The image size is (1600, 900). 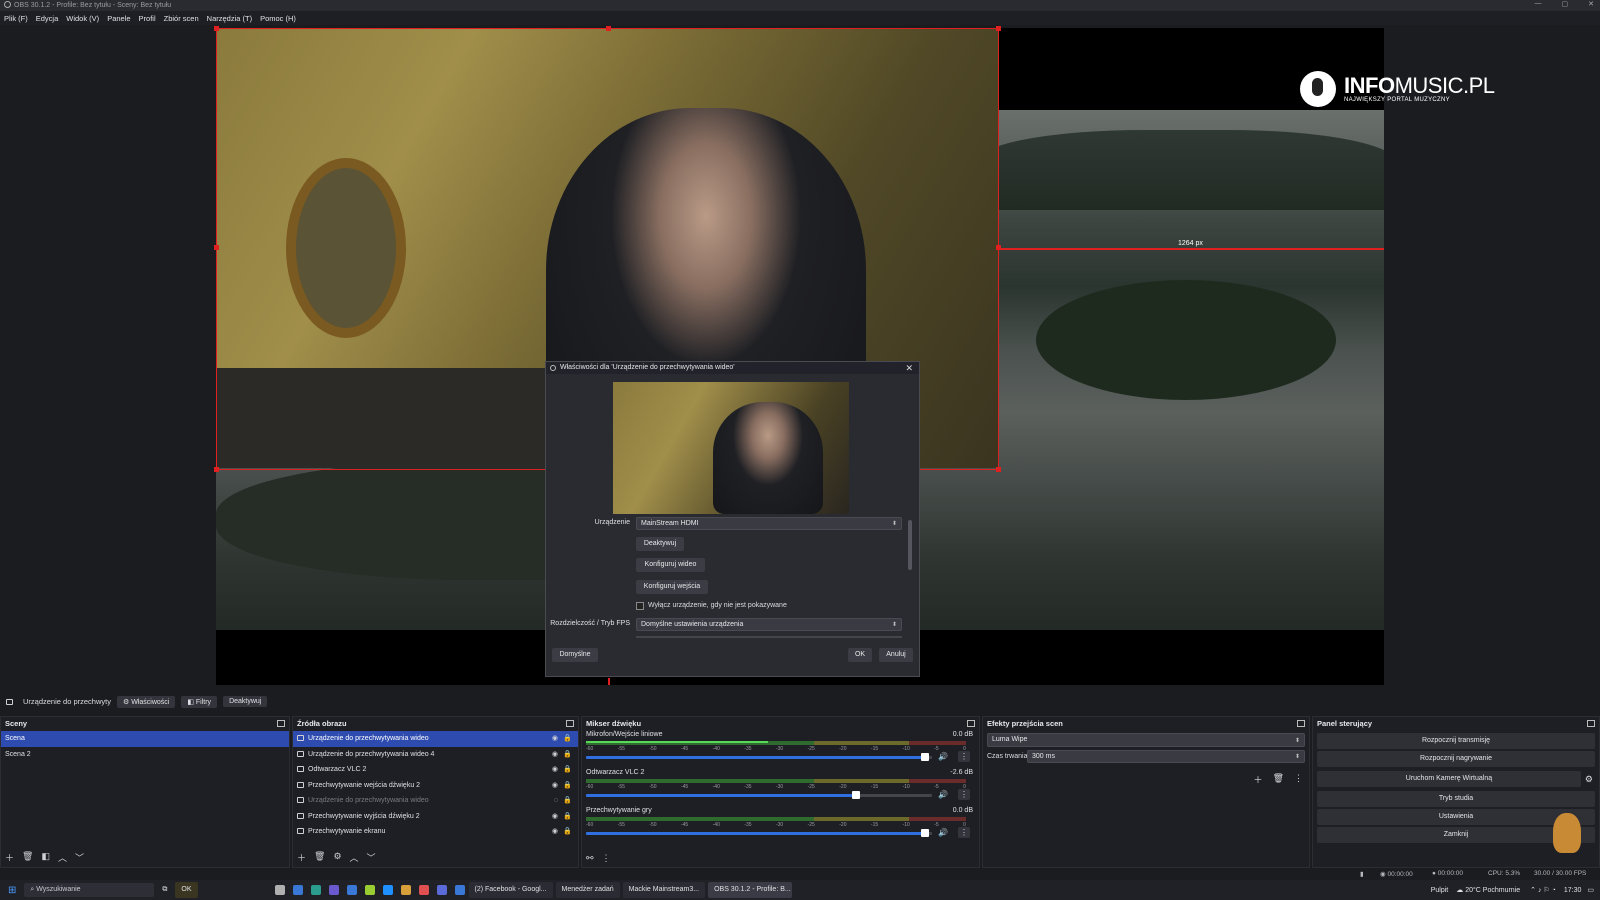 I want to click on start-recording-button: Rozpocznij nagrywanie, so click(x=1456, y=759).